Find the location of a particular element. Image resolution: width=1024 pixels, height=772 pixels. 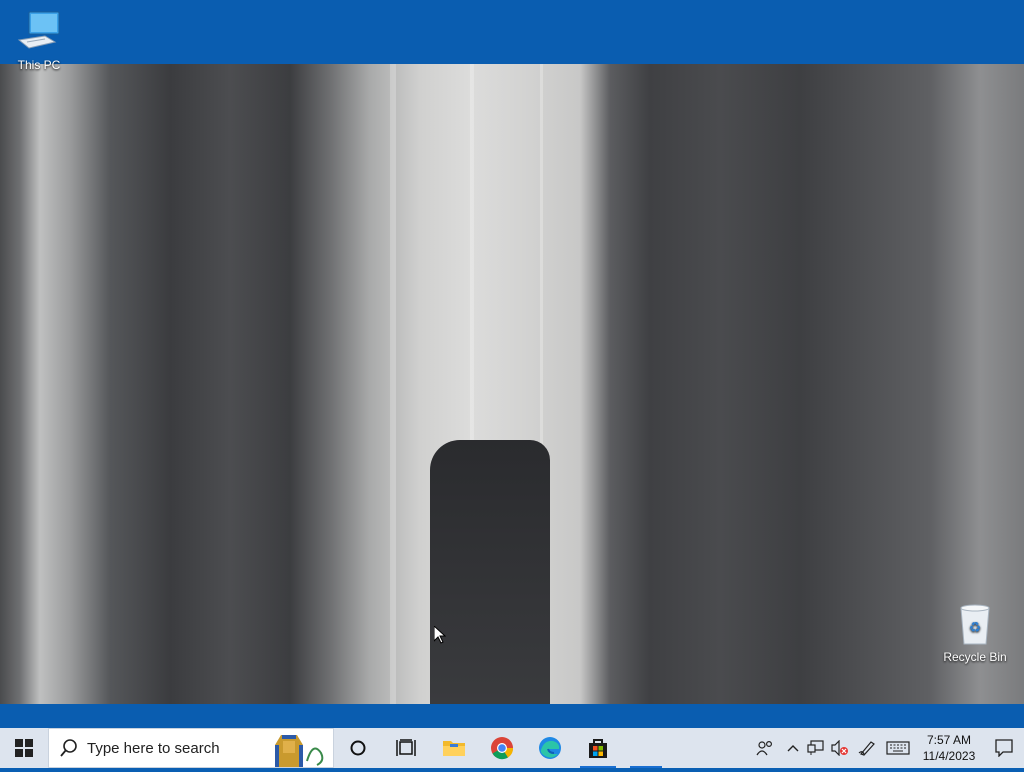

search-box: Type here to search is located at coordinates (191, 748).